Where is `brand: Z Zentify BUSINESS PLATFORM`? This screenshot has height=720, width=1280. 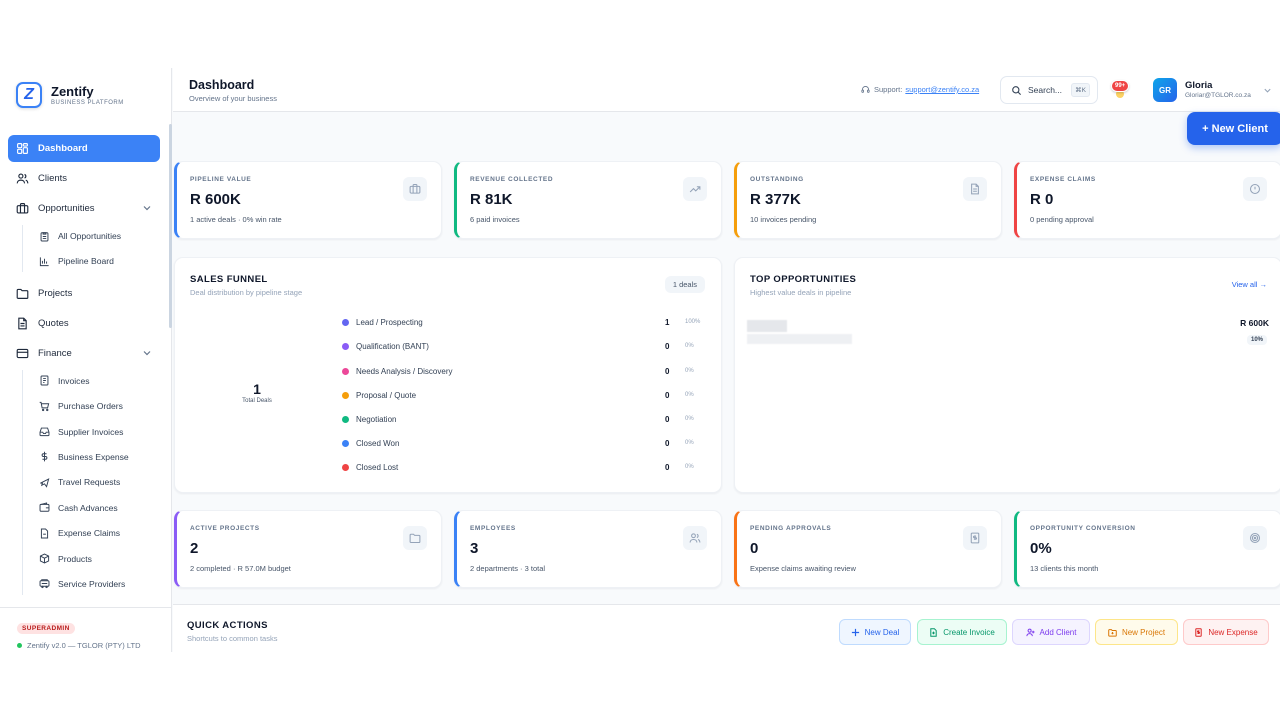
brand: Z Zentify BUSINESS PLATFORM is located at coordinates (70, 95).